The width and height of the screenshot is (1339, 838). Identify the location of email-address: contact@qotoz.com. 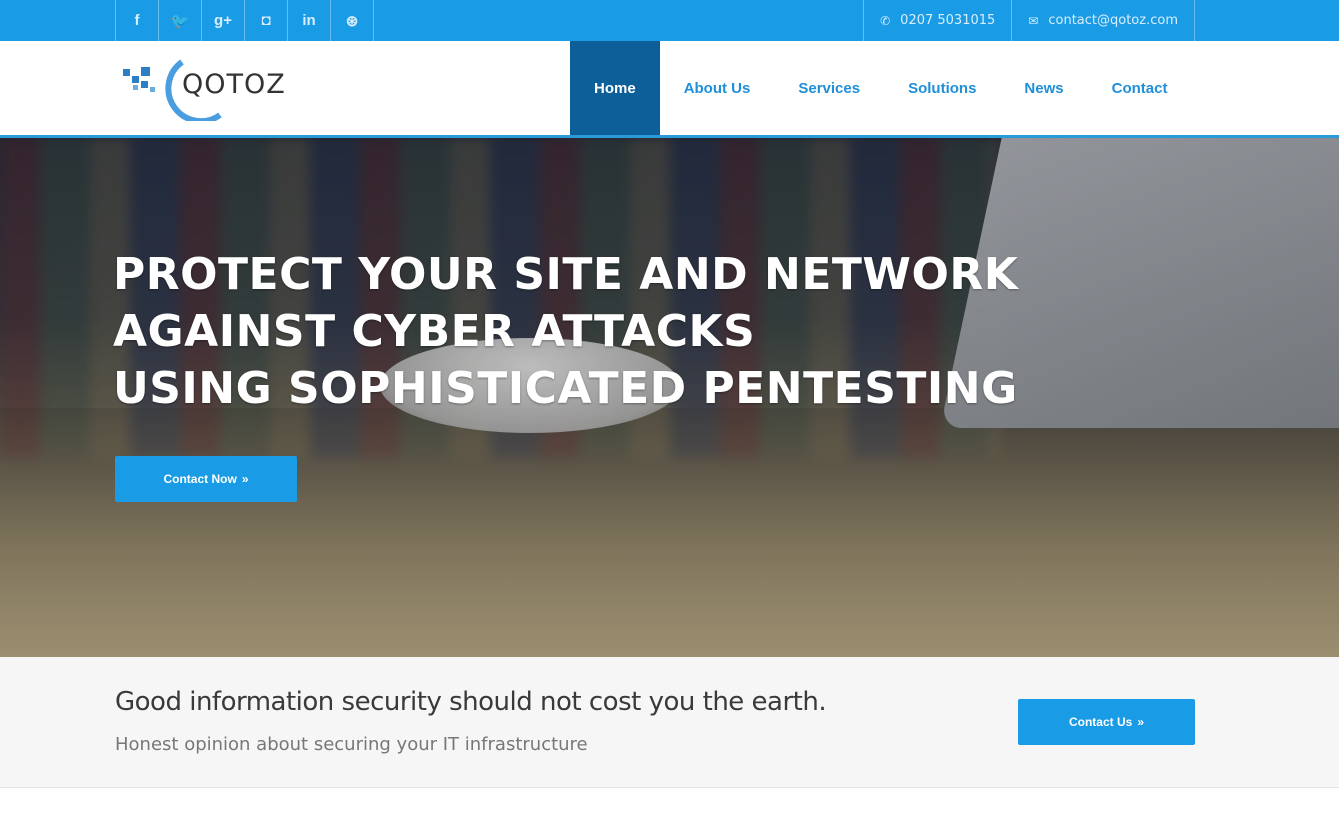
(1113, 20).